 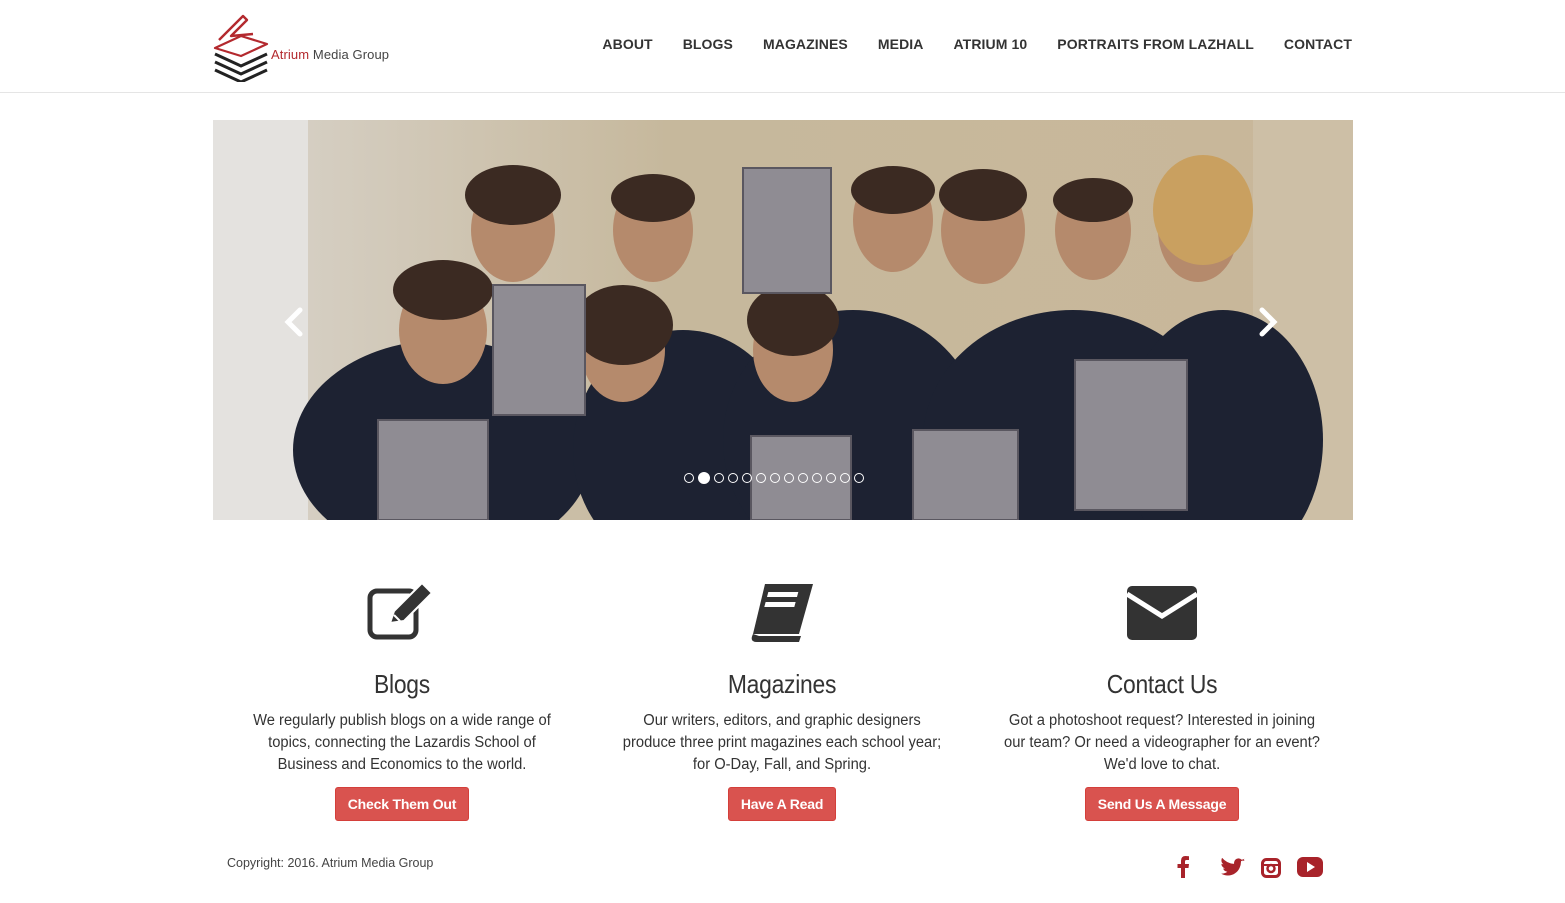 I want to click on carousel-next-button, so click(x=1267, y=322).